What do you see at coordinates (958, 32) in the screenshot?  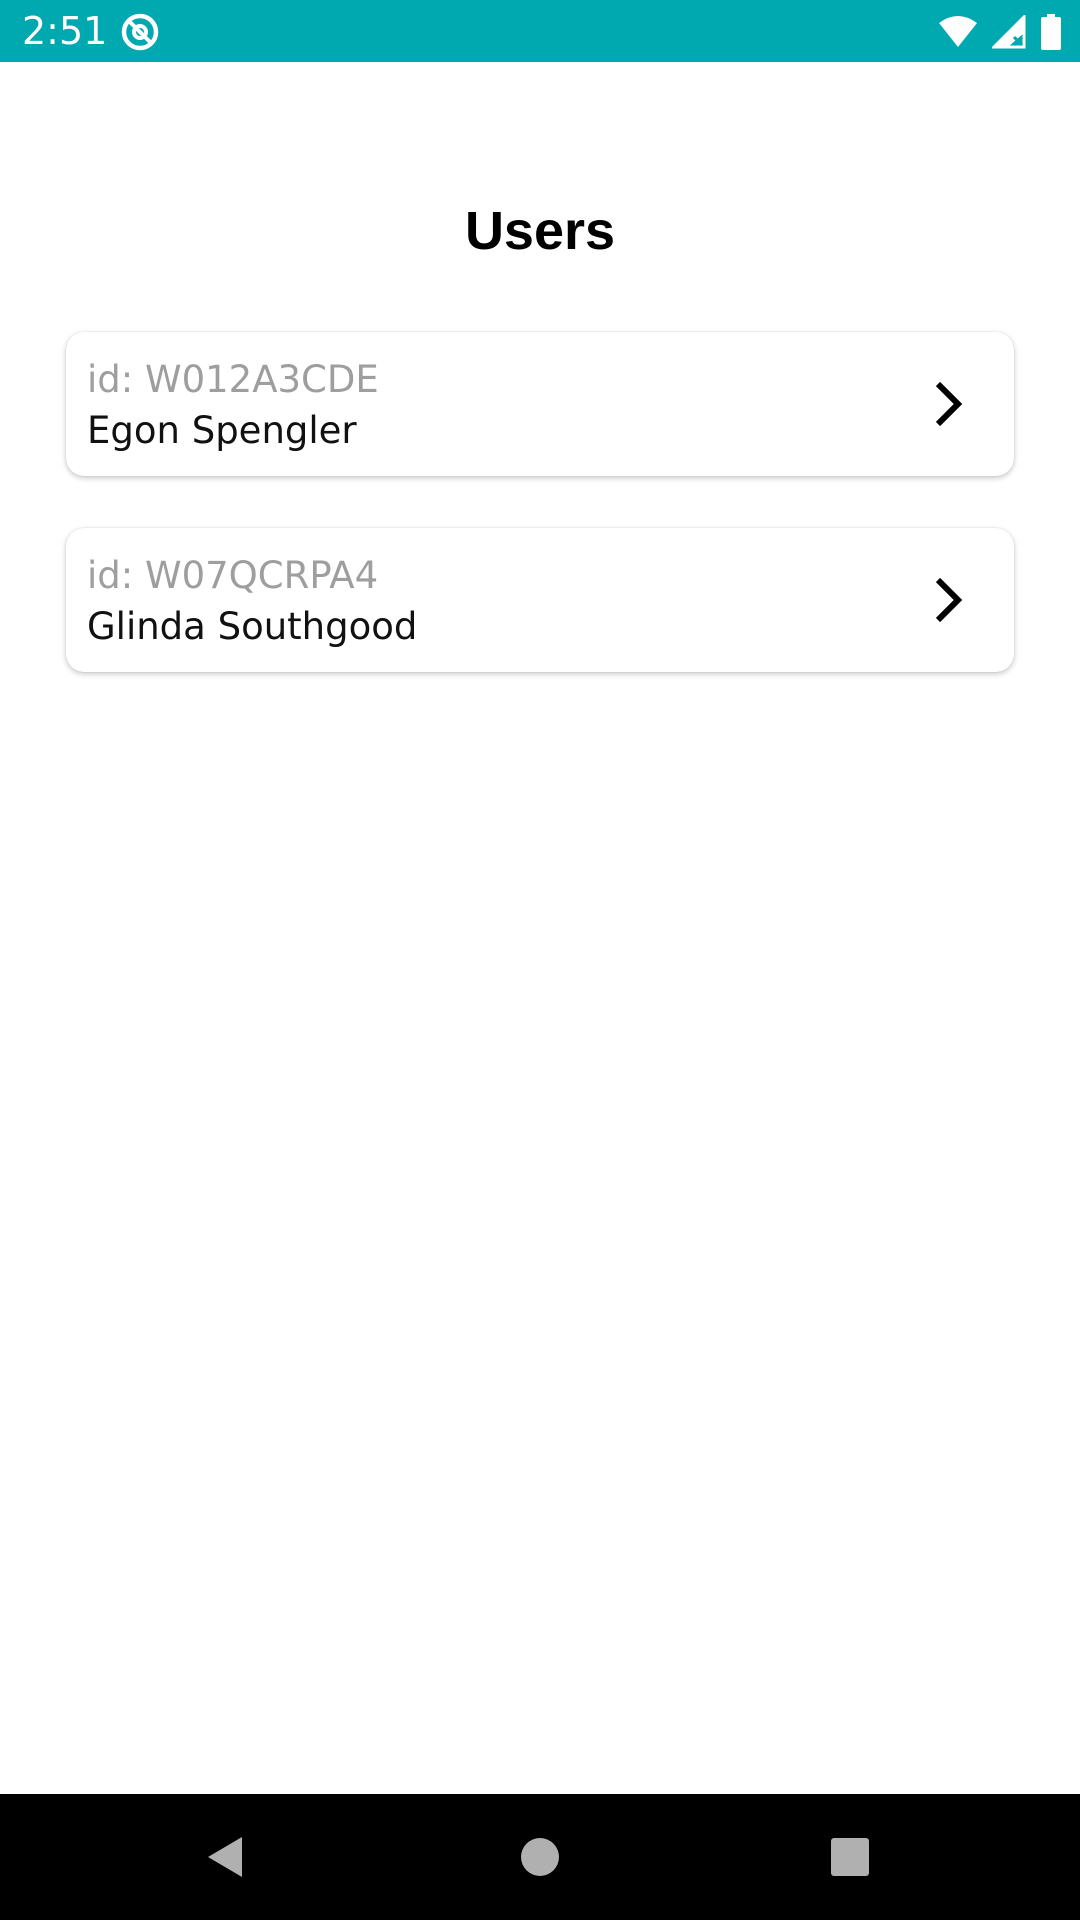 I see `wifi-icon` at bounding box center [958, 32].